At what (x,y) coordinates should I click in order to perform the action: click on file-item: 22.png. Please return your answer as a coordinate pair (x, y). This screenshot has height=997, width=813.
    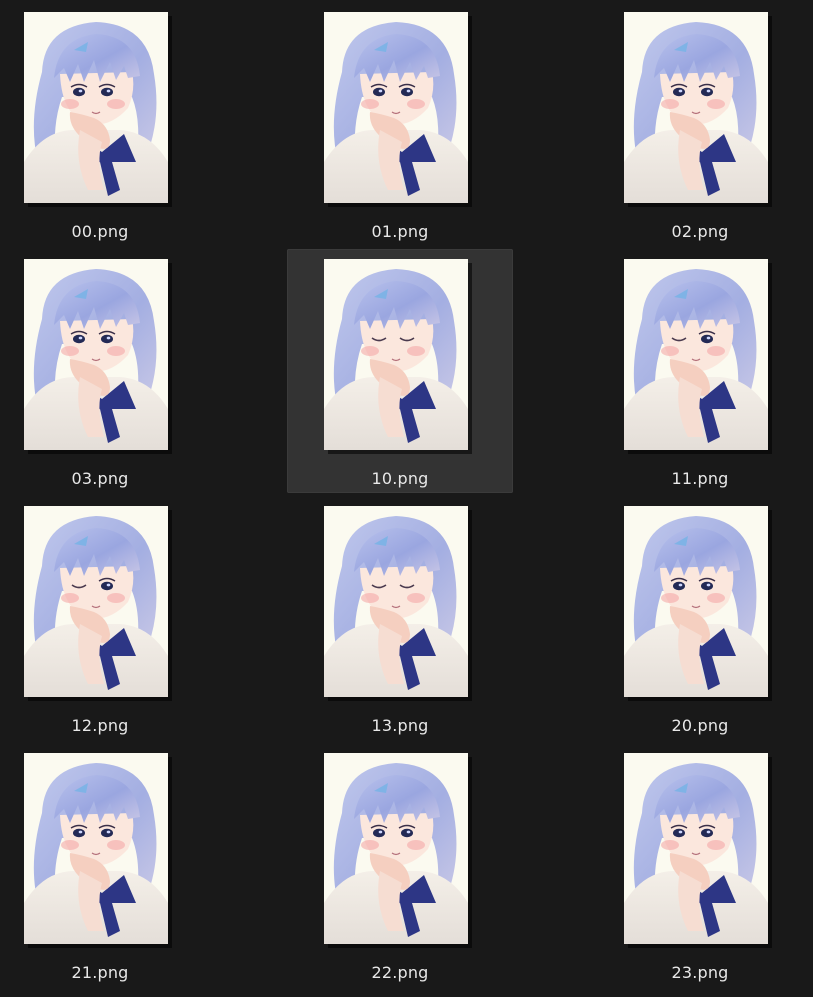
    Looking at the image, I should click on (400, 865).